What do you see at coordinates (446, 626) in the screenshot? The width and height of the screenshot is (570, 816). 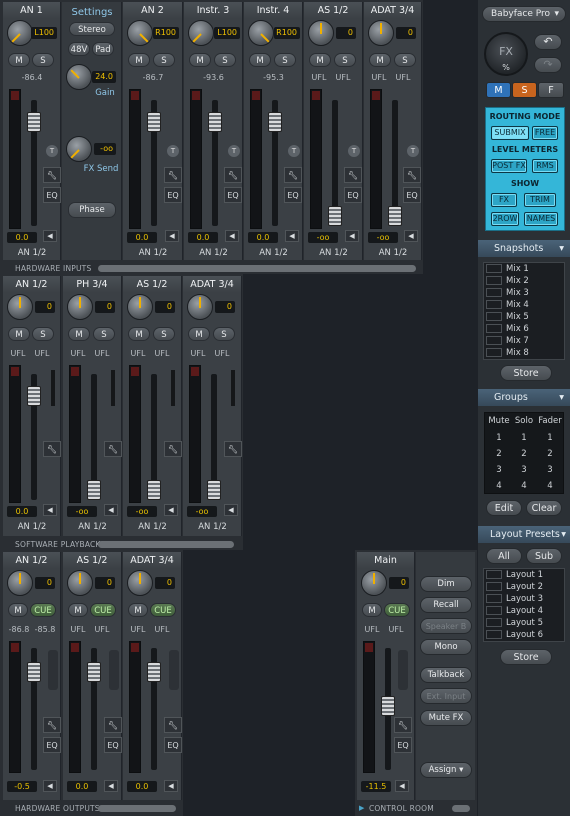 I see `speaker-b-button: Speaker B` at bounding box center [446, 626].